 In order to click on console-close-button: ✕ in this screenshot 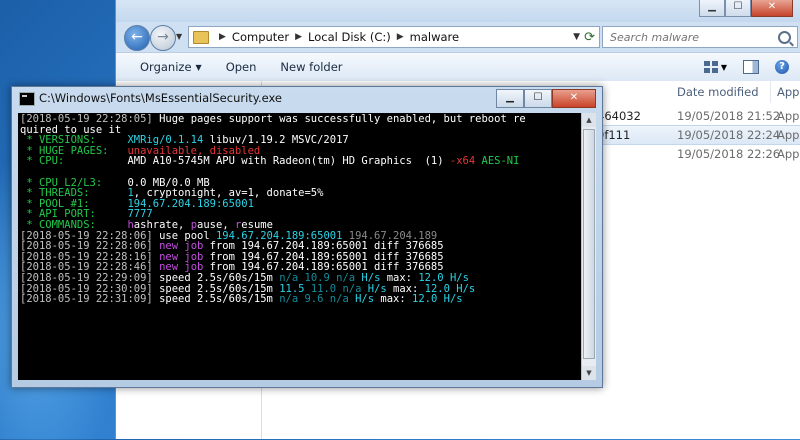, I will do `click(574, 98)`.